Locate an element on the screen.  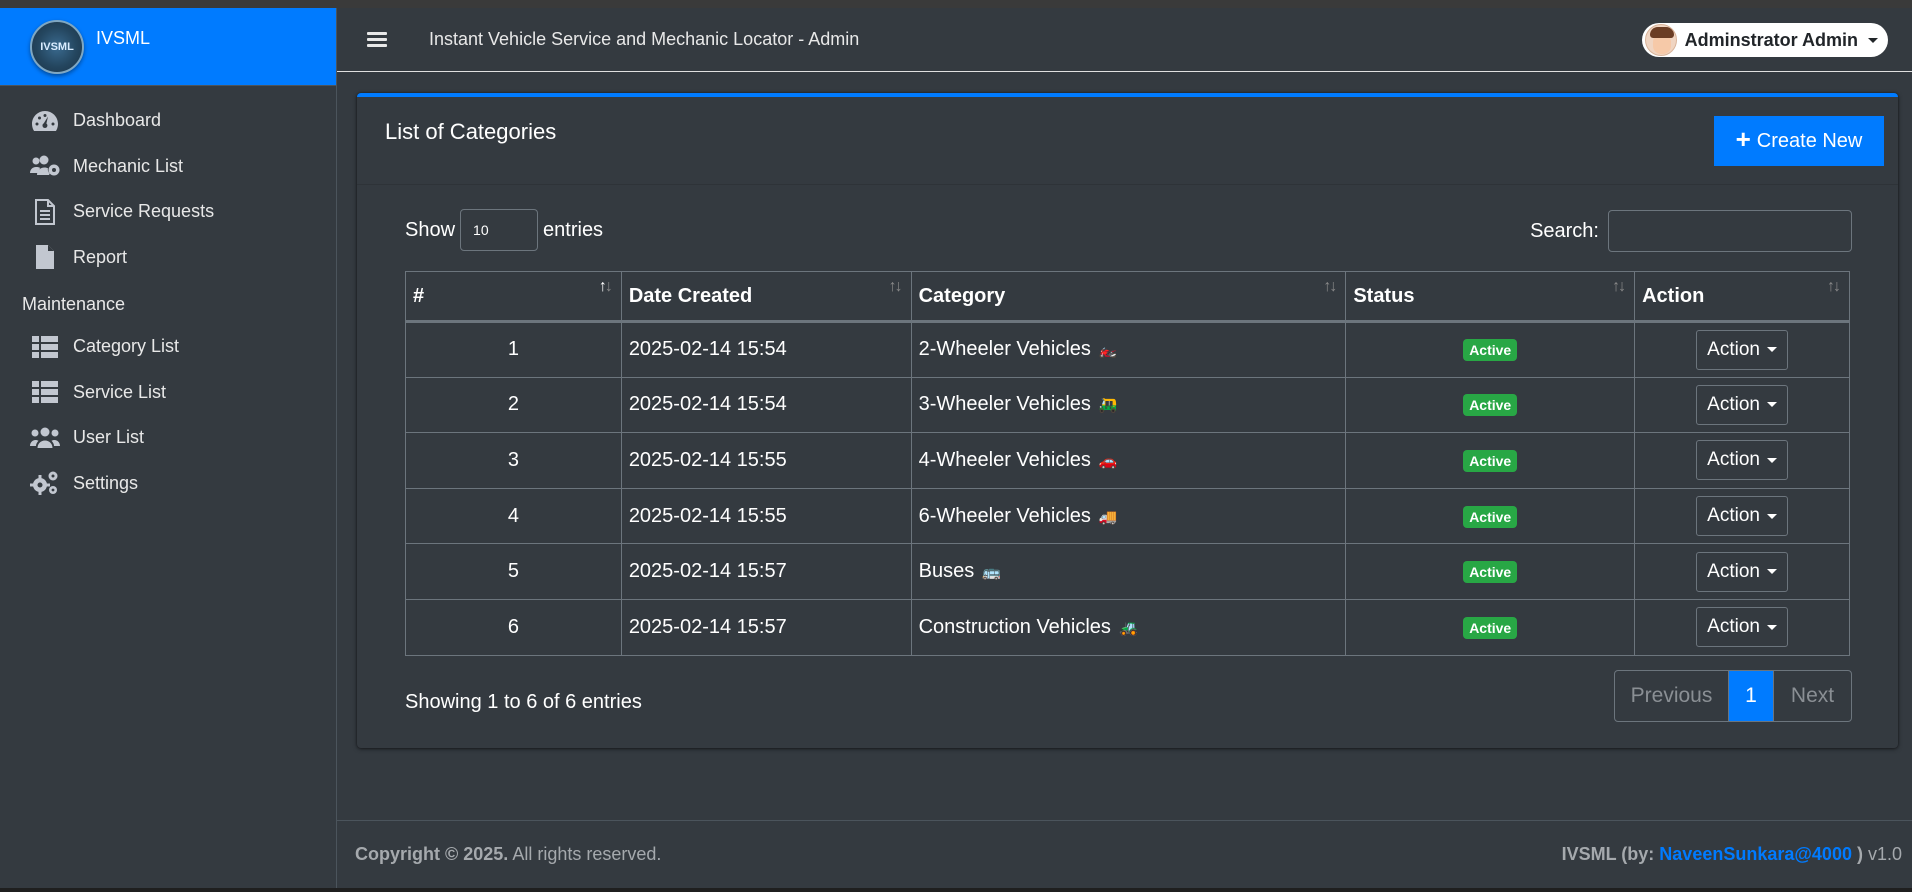
entries-label: entries is located at coordinates (573, 229).